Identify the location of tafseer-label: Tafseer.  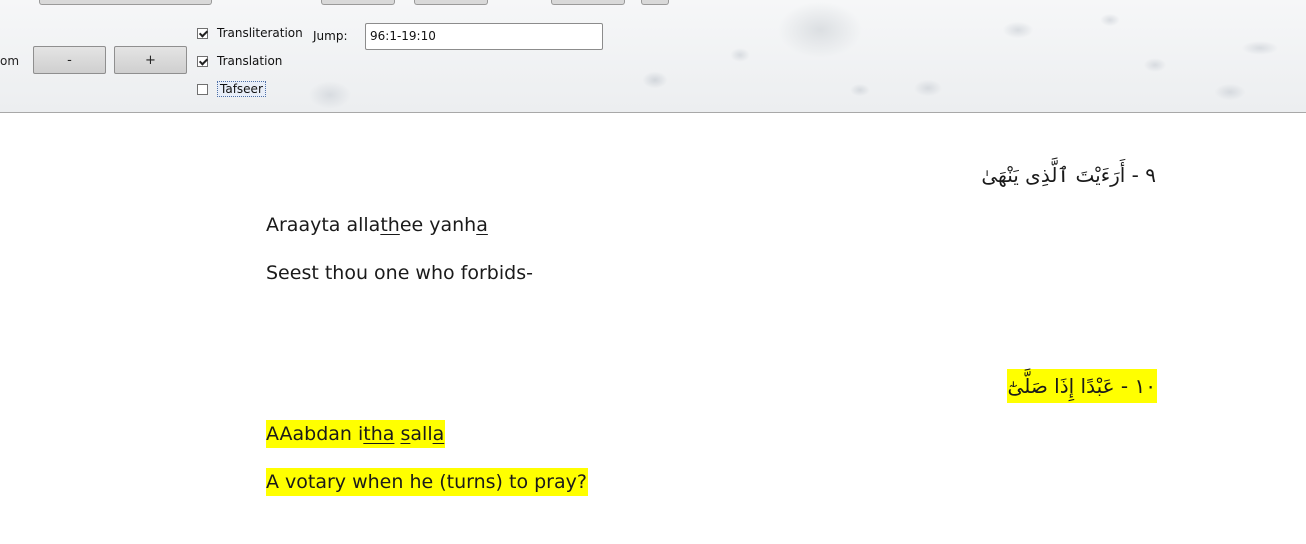
(241, 89).